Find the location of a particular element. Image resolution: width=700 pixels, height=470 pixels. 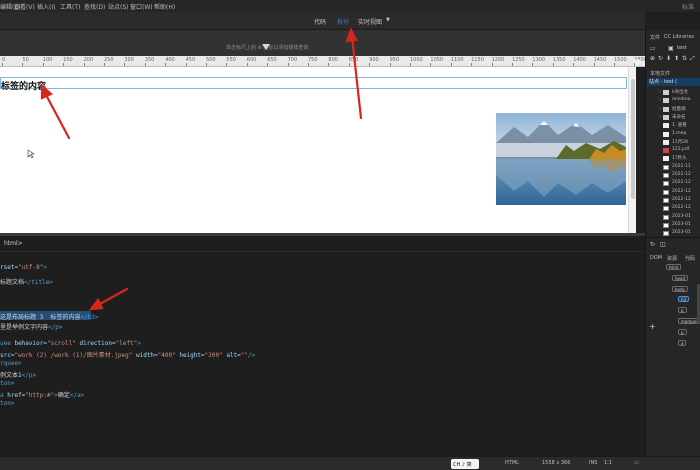

live-view-scroll-thumb is located at coordinates (633, 139).